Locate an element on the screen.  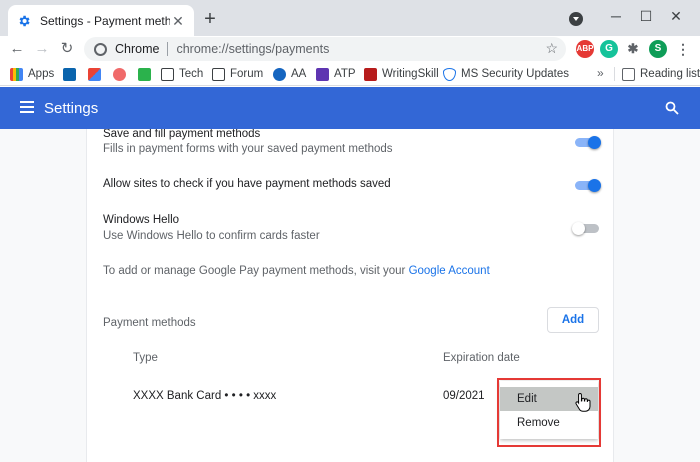
bookmark-apps: Apps is located at coordinates (32, 74).